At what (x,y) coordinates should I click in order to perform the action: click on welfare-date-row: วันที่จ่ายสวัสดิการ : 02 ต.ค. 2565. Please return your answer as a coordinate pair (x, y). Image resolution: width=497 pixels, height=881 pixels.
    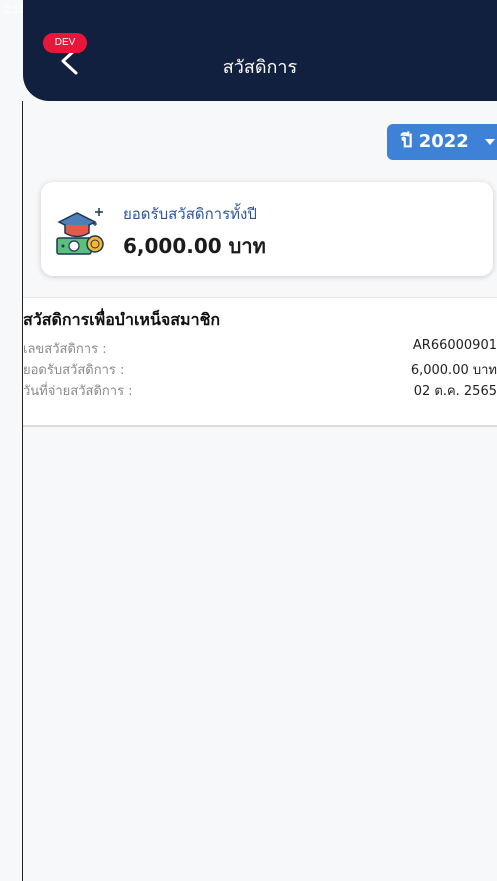
    Looking at the image, I should click on (260, 390).